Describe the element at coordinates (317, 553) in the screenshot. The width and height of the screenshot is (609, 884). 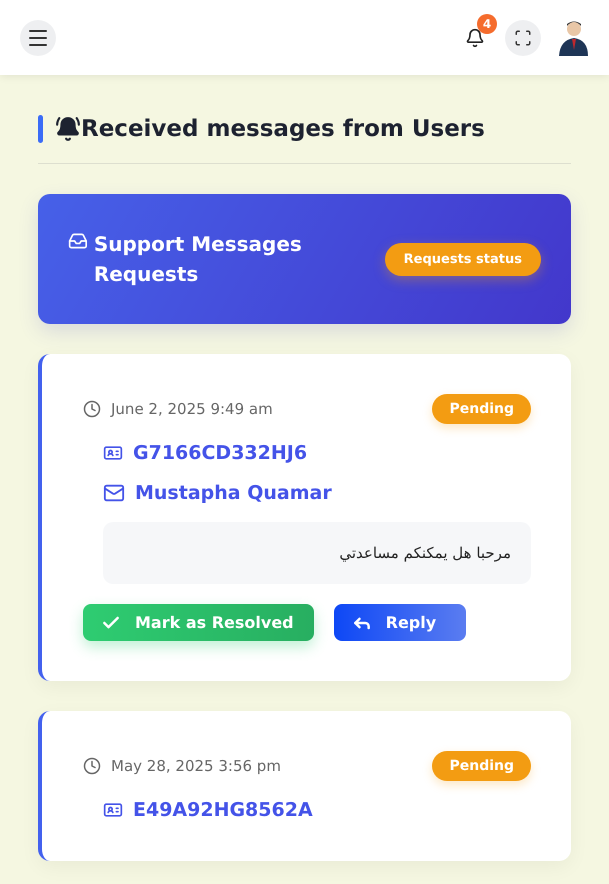
I see `message-text: مرحبا هل يمكنكم مساعدتي` at that location.